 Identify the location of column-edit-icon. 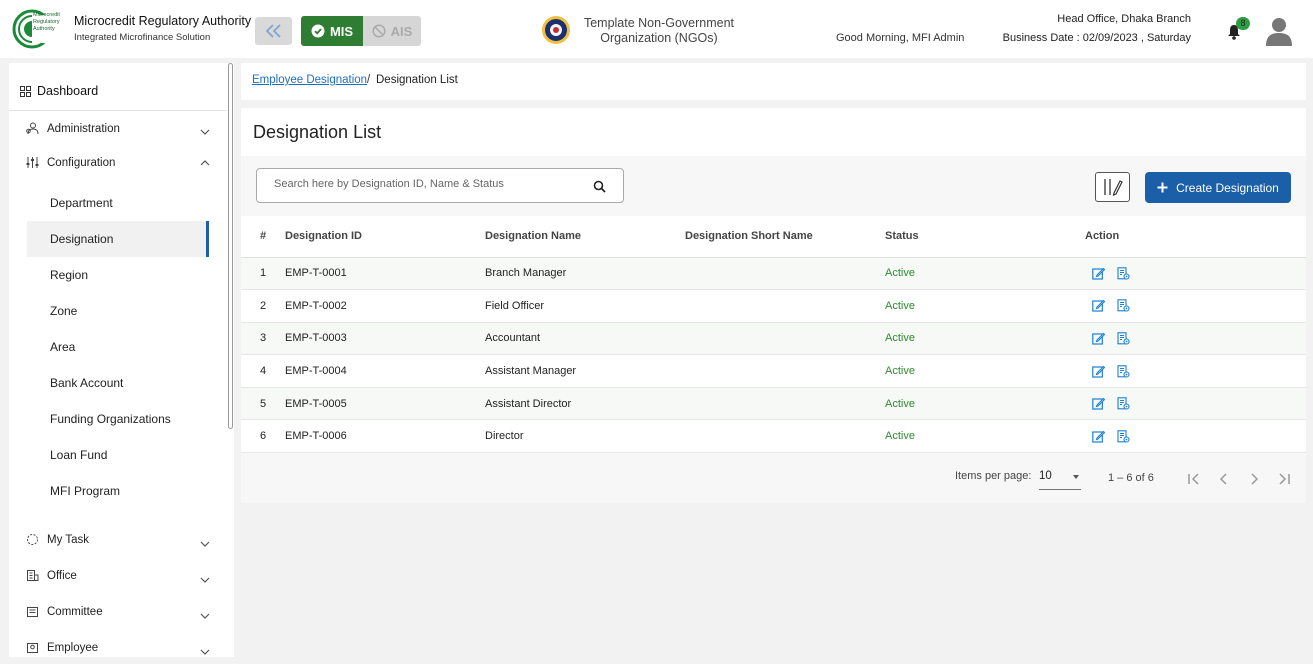
(1113, 187).